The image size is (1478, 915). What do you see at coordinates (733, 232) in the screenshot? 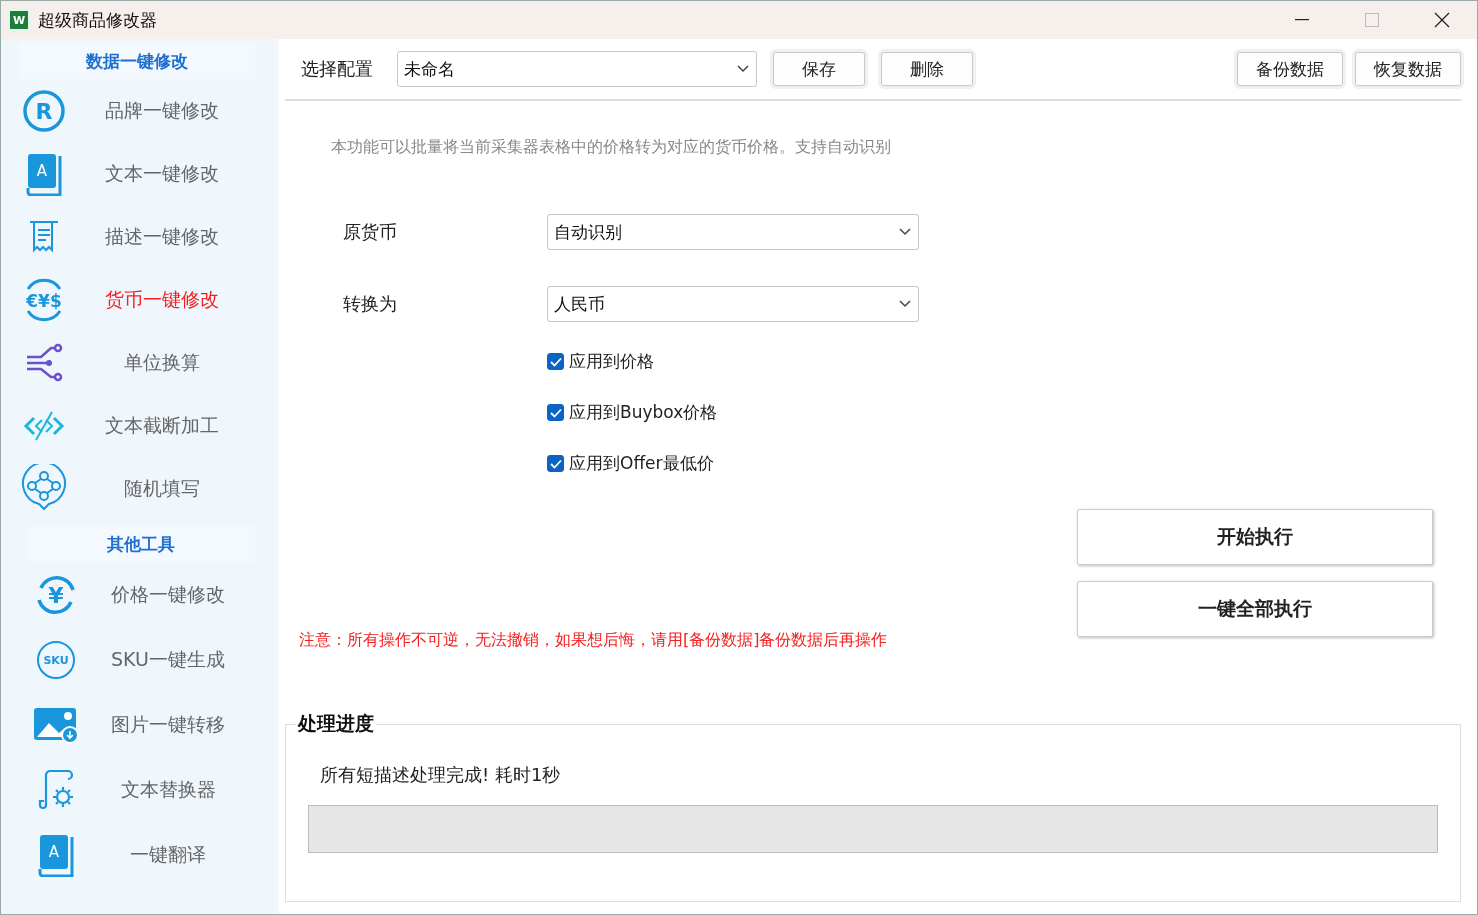
I see `currency-dropdown: 自动识别` at bounding box center [733, 232].